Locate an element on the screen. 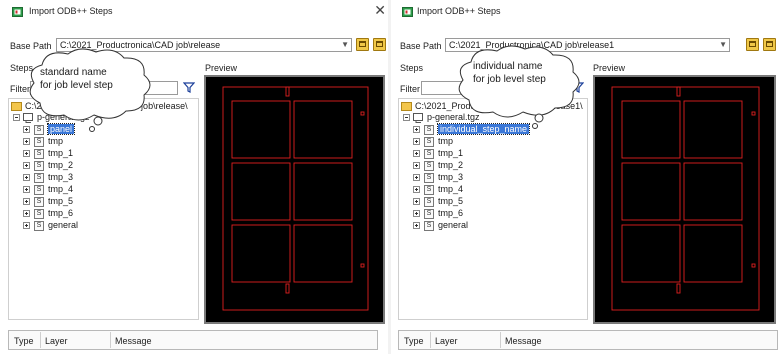  filter-funnel-icon is located at coordinates (189, 87).